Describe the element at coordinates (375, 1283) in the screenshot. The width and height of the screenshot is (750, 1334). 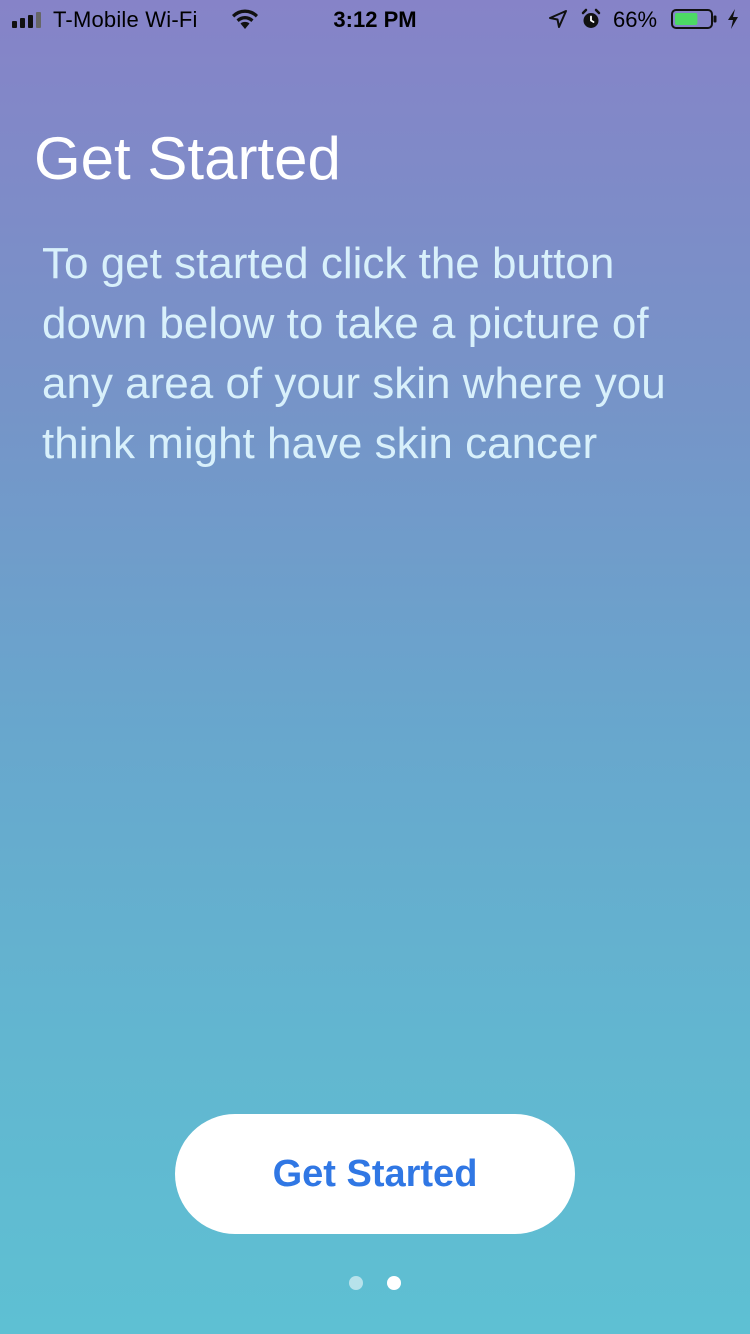
I see `page-indicator` at that location.